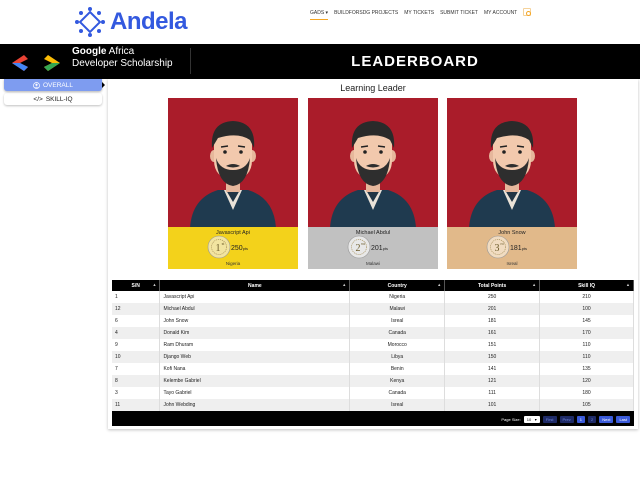 The image size is (640, 484). What do you see at coordinates (512, 233) in the screenshot?
I see `leader-name: John Snow` at bounding box center [512, 233].